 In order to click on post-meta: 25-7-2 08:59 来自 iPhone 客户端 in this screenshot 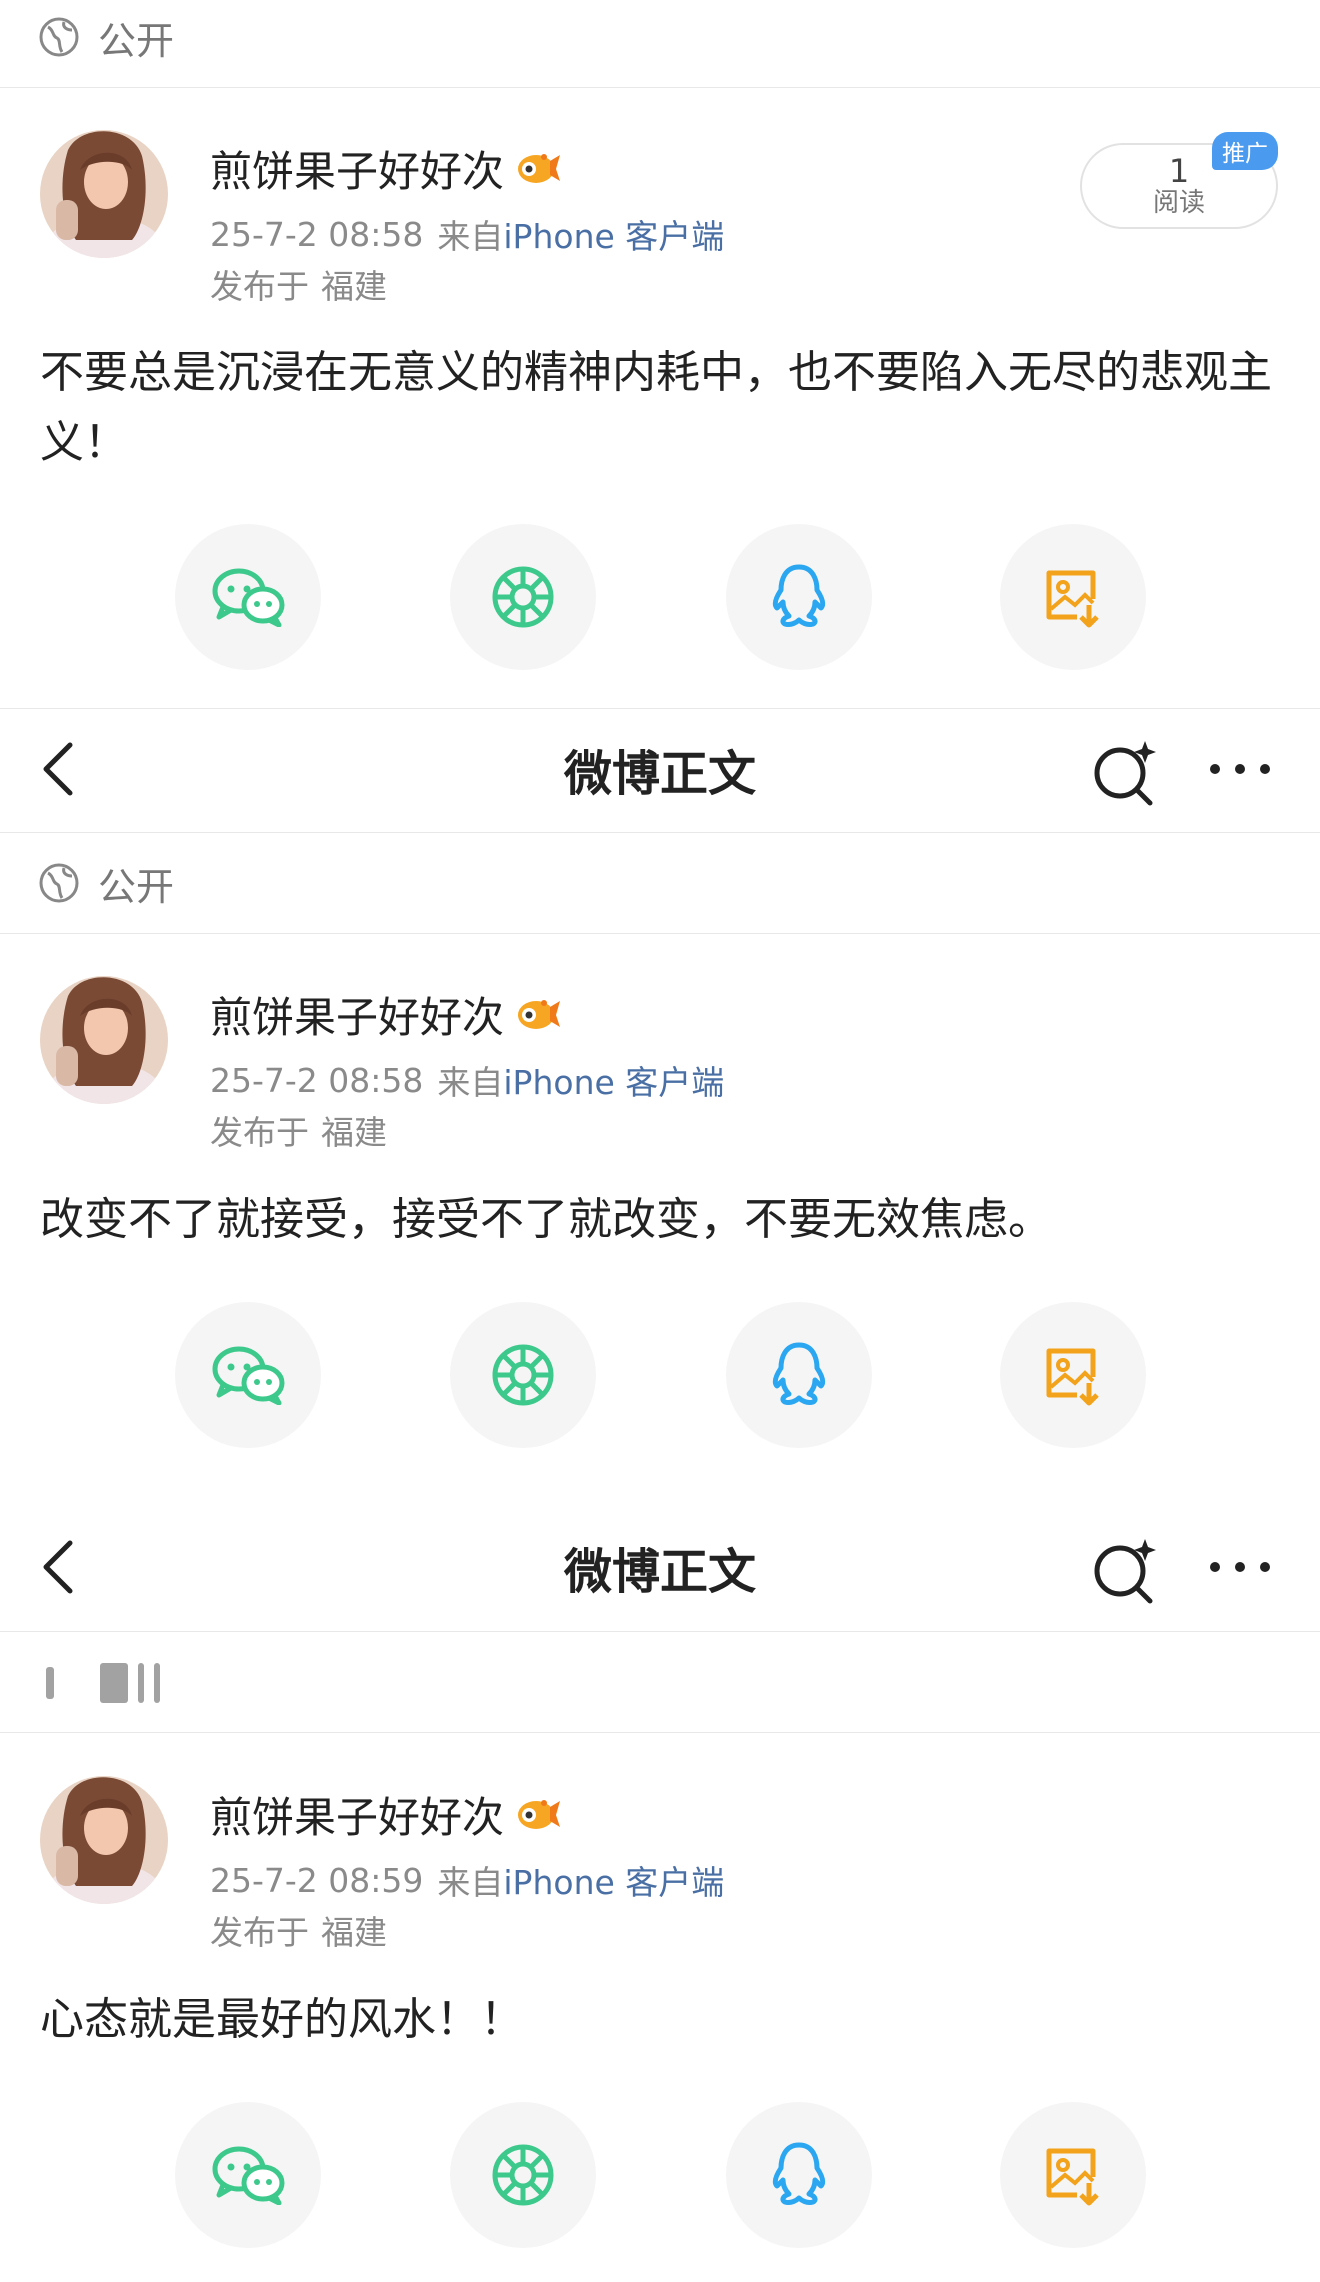, I will do `click(467, 1880)`.